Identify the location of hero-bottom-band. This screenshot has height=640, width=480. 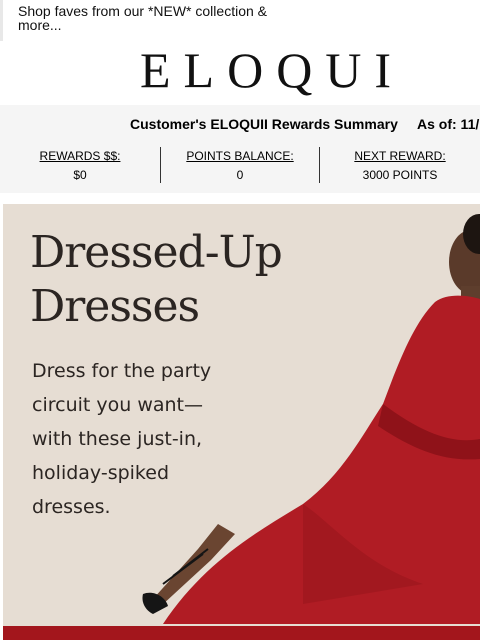
(241, 633).